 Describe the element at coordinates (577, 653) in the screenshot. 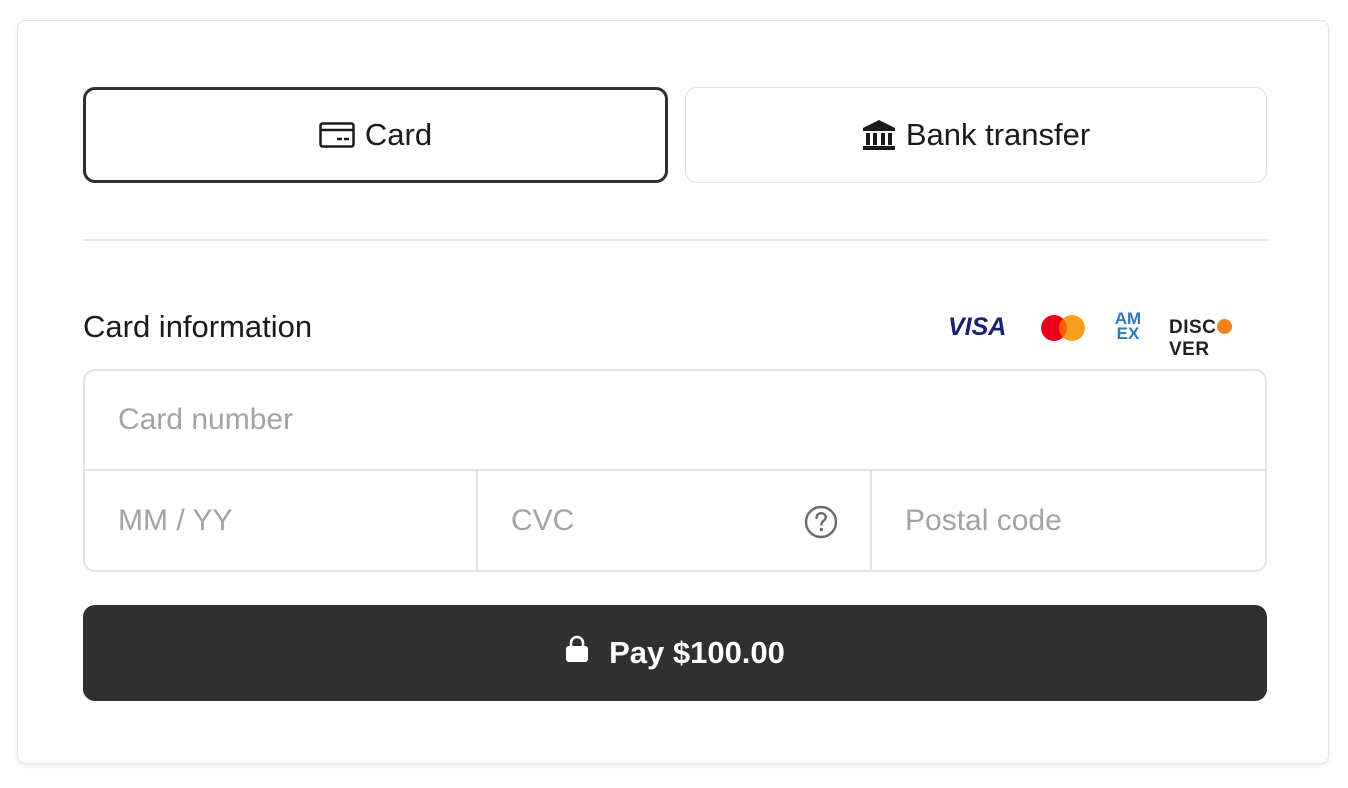

I see `lock-icon` at that location.